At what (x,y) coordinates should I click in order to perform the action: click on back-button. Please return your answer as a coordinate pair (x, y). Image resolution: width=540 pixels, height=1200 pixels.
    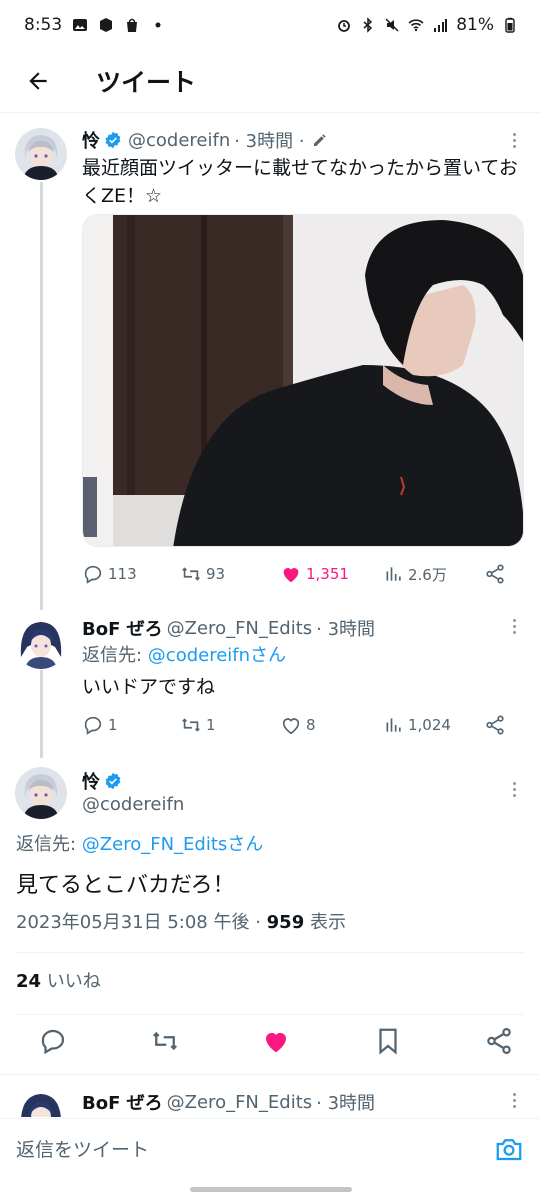
    Looking at the image, I should click on (38, 81).